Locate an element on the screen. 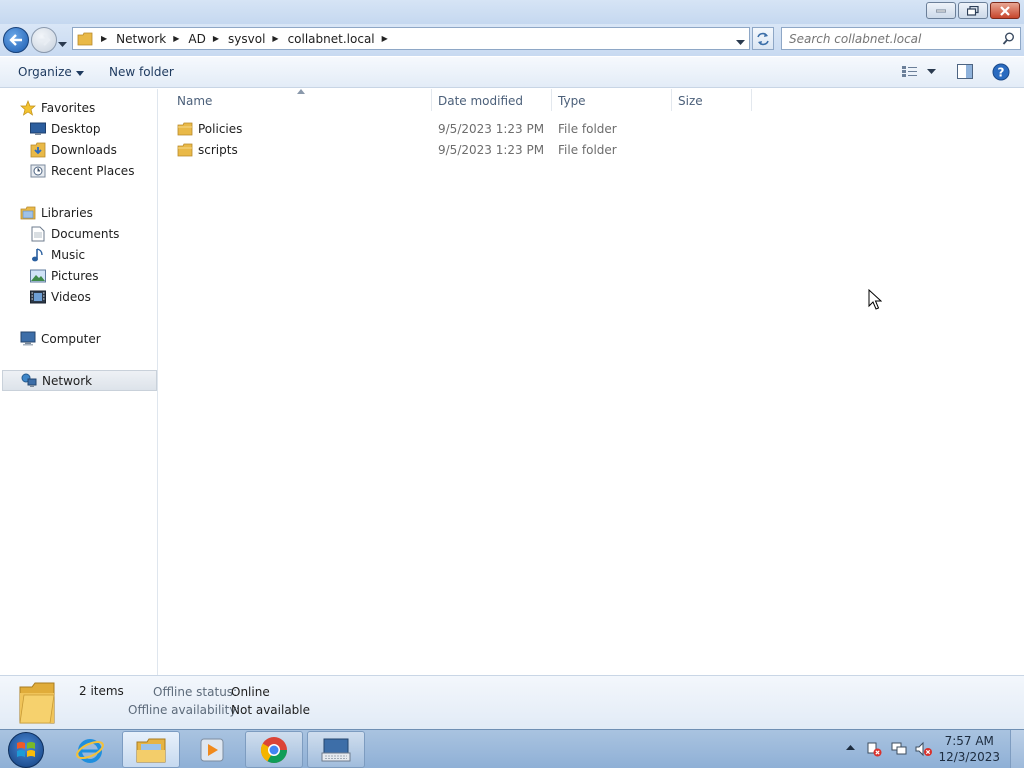  nav-downloads: Downloads is located at coordinates (73, 149).